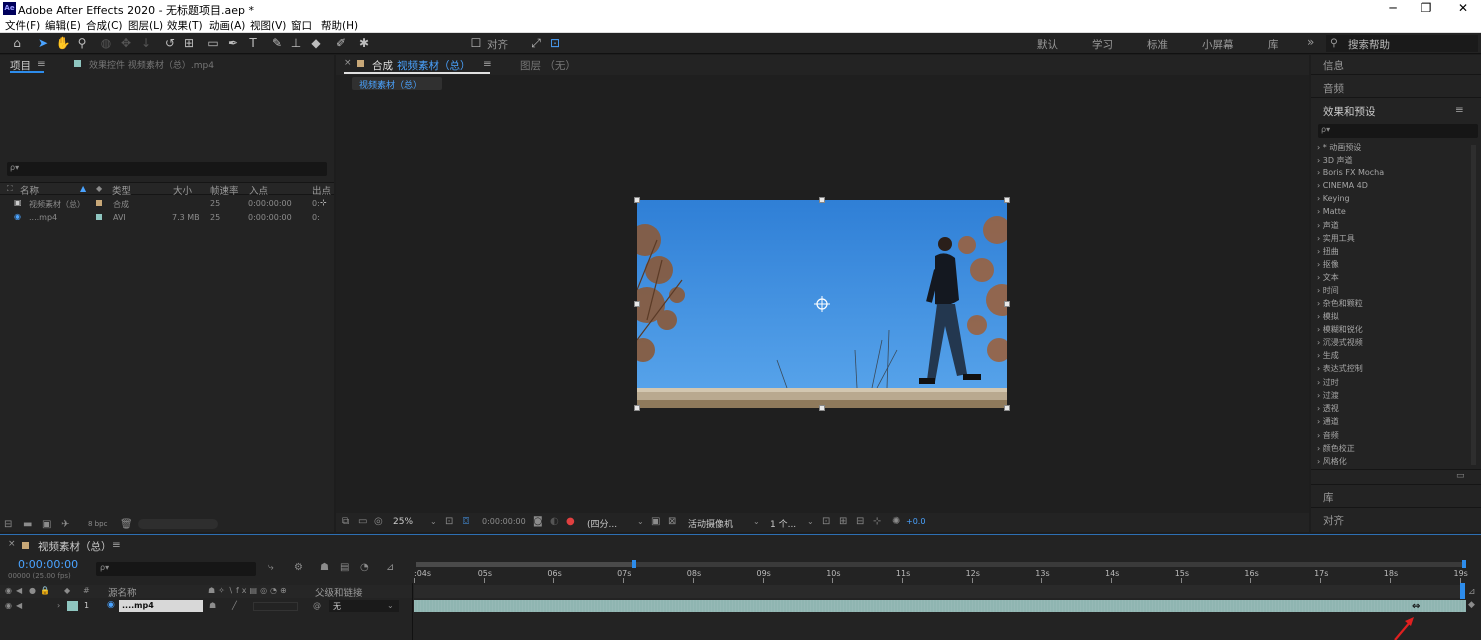 The width and height of the screenshot is (1481, 640). I want to click on rotate-tool-icon: ↺, so click(170, 43).